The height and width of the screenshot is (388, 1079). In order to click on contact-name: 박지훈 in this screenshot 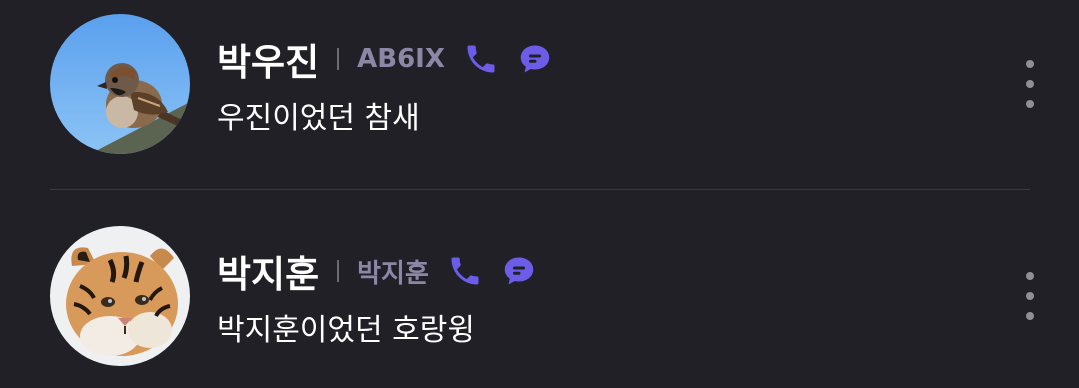, I will do `click(268, 274)`.